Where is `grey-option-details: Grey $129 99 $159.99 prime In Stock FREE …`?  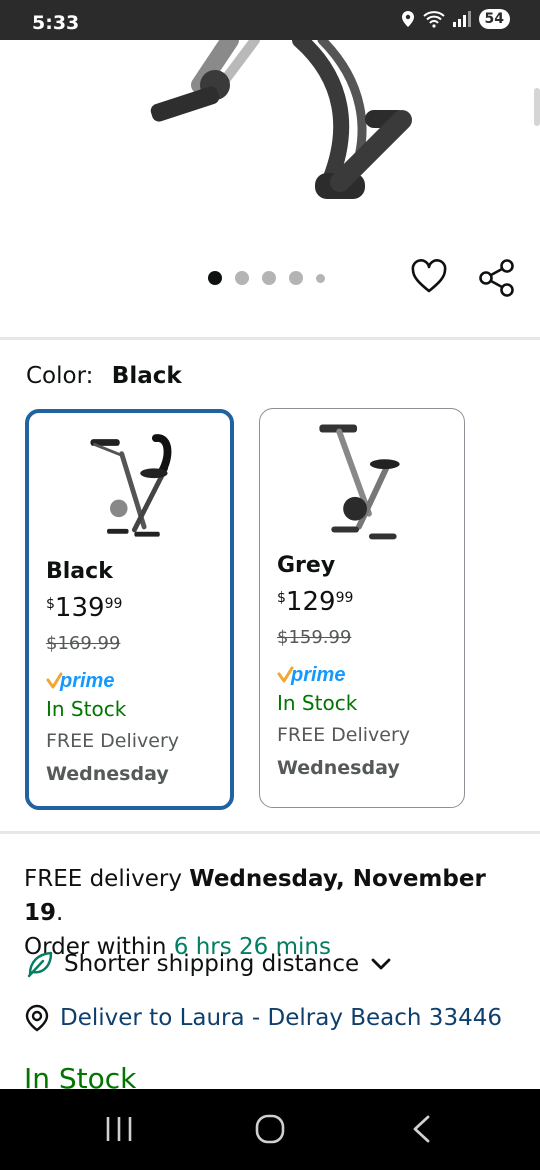 grey-option-details: Grey $129 99 $159.99 prime In Stock FREE … is located at coordinates (343, 666).